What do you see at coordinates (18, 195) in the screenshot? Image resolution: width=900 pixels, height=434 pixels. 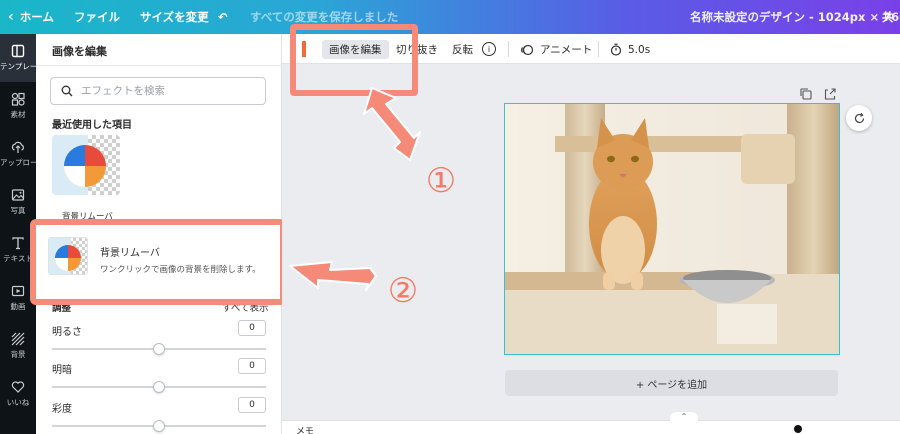 I see `photo-icon` at bounding box center [18, 195].